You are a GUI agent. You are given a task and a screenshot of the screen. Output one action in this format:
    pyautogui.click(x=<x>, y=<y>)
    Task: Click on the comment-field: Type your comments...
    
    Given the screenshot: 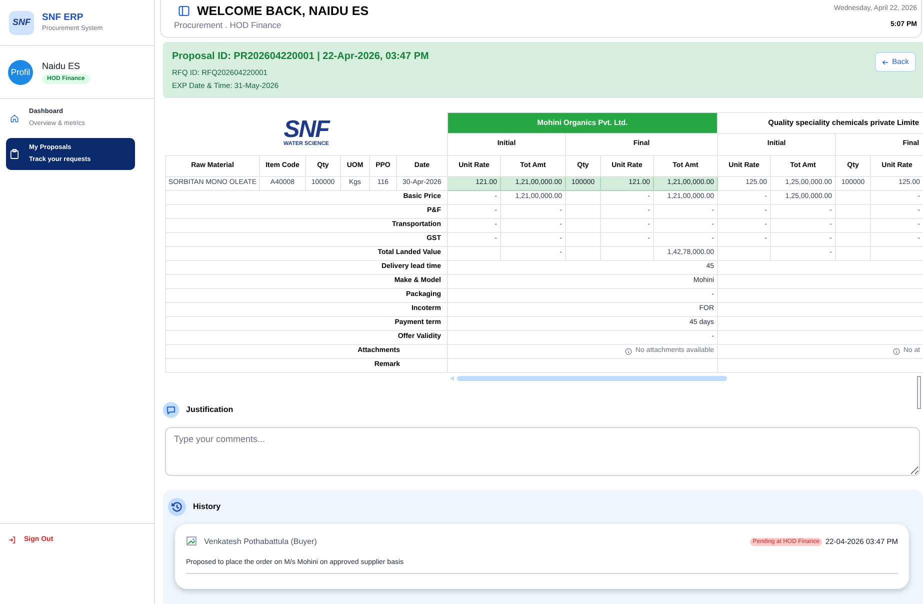 What is the action you would take?
    pyautogui.click(x=542, y=451)
    